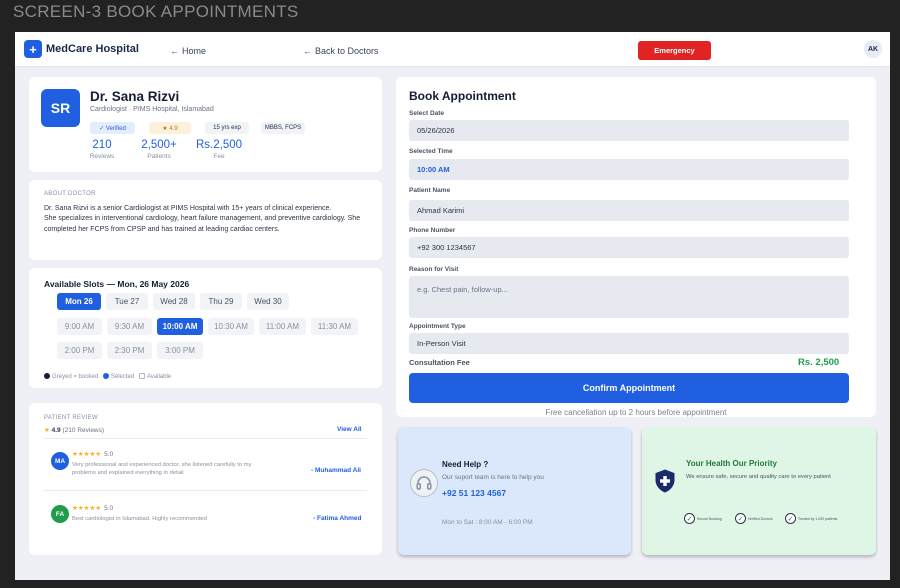  Describe the element at coordinates (731, 463) in the screenshot. I see `priority-title: Your Health Our Priority` at that location.